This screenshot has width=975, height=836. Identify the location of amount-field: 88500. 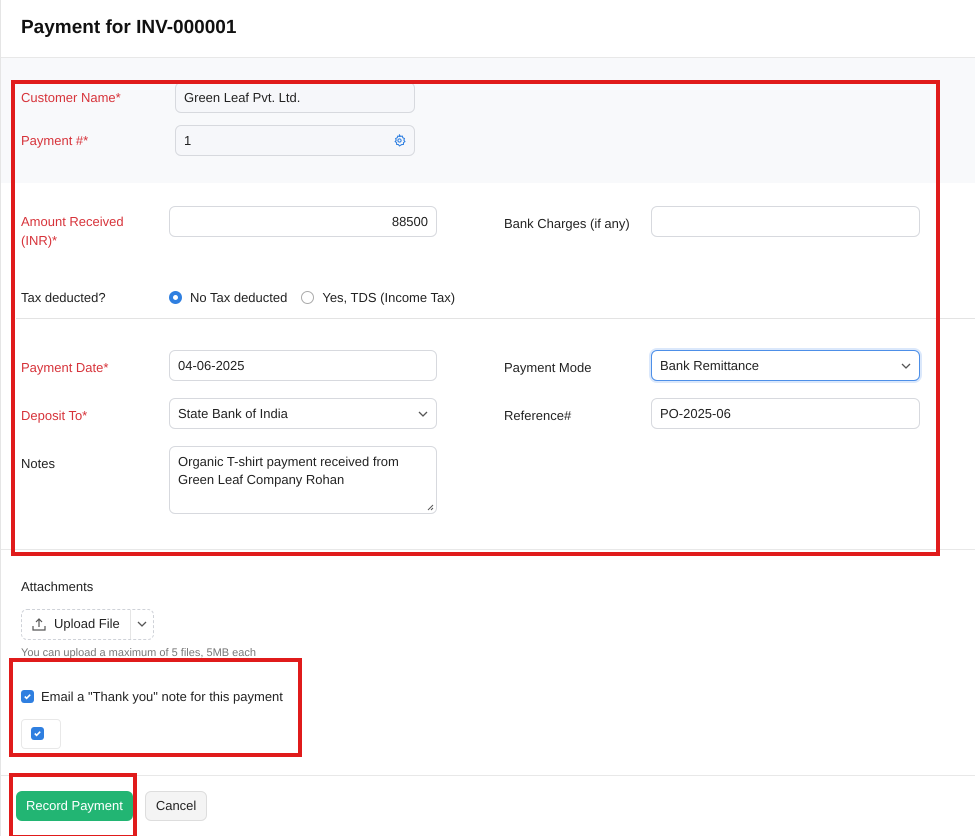
(303, 221).